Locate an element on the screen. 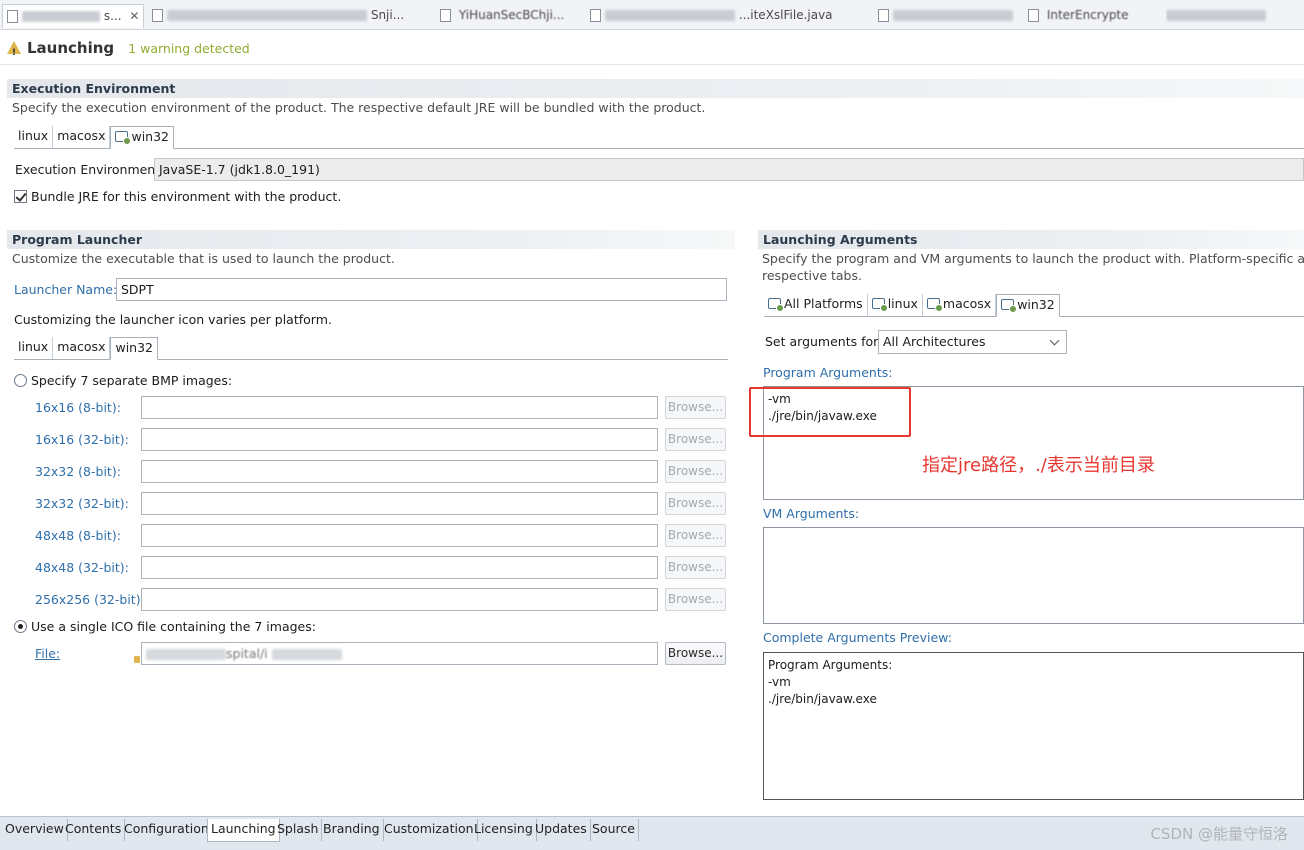  architecture-select: All Architectures is located at coordinates (972, 342).